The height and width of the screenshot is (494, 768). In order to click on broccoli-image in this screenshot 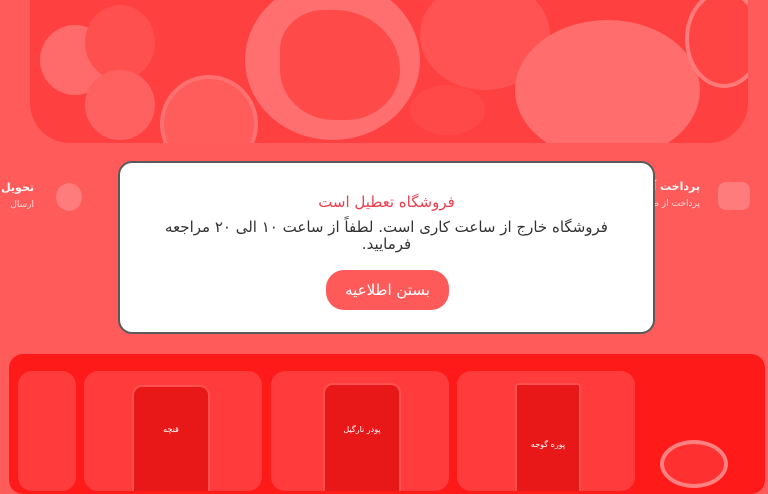, I will do `click(447, 110)`.